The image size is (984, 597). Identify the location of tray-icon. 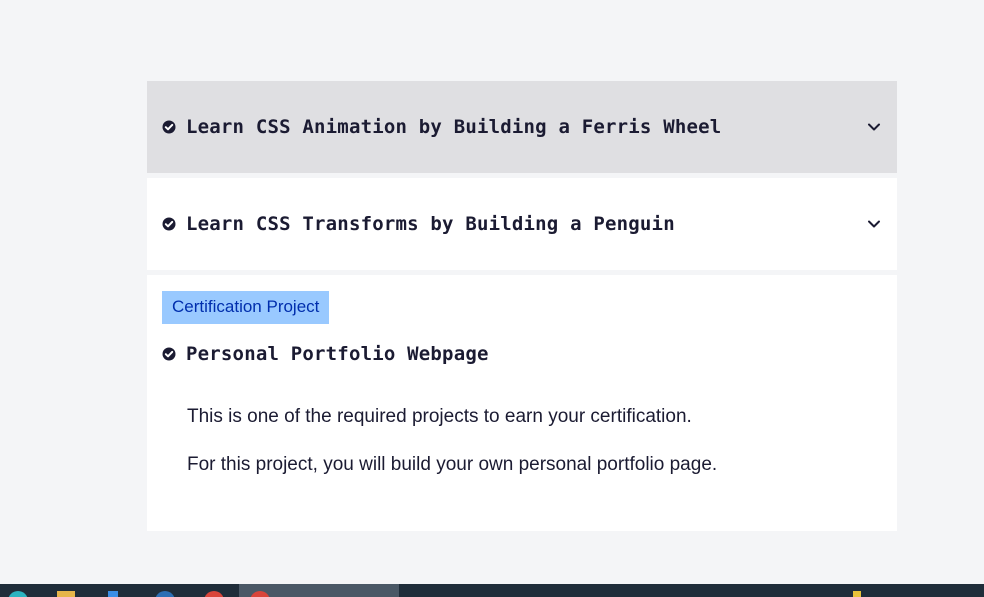
(857, 594).